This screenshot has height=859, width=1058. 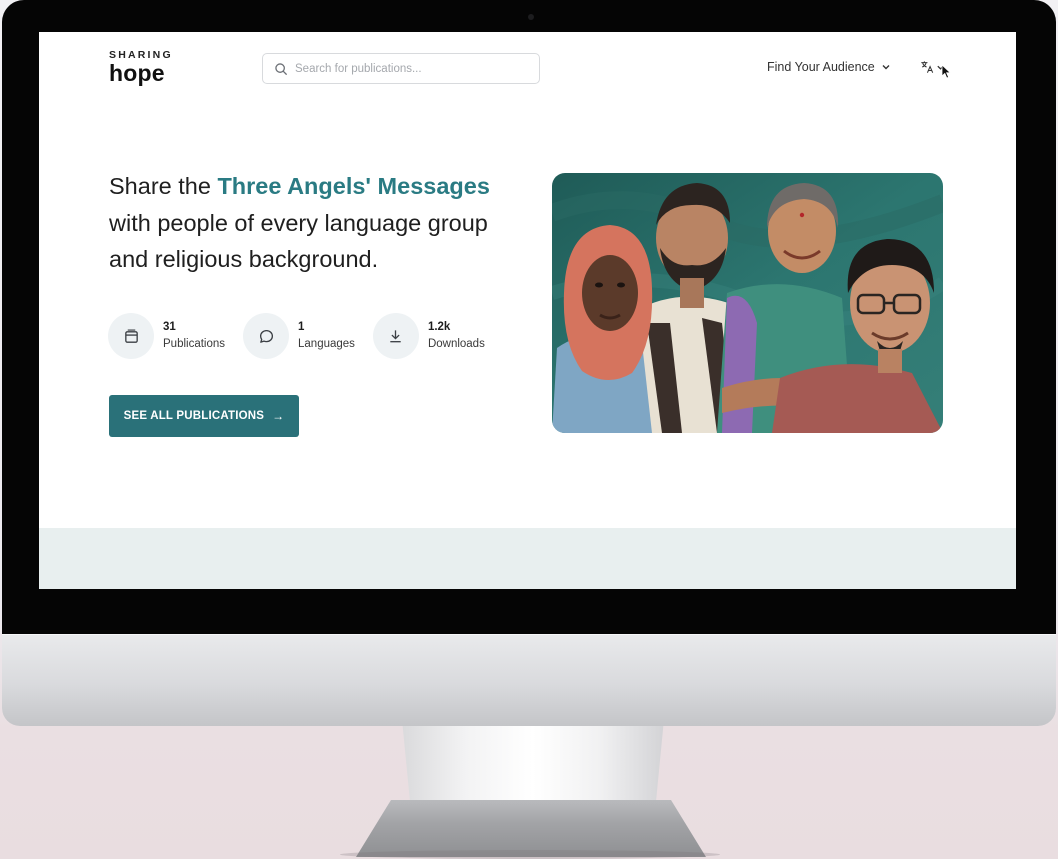 What do you see at coordinates (529, 680) in the screenshot?
I see `monitor-chin` at bounding box center [529, 680].